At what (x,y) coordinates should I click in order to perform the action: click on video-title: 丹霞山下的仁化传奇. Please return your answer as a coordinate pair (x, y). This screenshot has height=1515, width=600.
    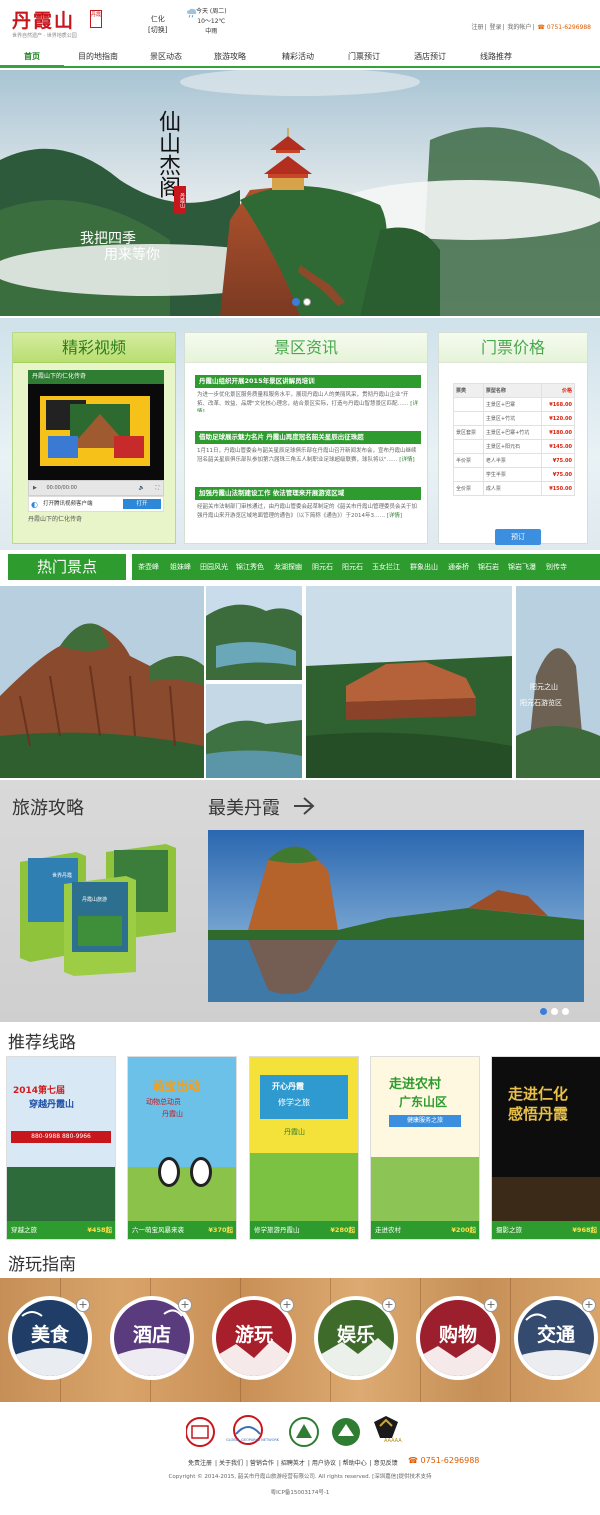
    Looking at the image, I should click on (96, 377).